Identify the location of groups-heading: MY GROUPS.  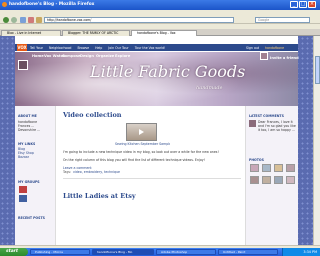
(29, 182).